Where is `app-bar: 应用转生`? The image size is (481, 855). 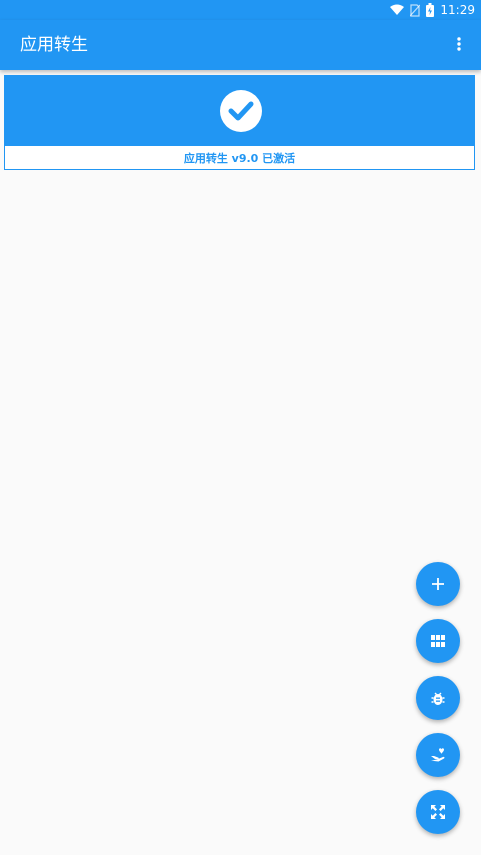
app-bar: 应用转生 is located at coordinates (240, 45).